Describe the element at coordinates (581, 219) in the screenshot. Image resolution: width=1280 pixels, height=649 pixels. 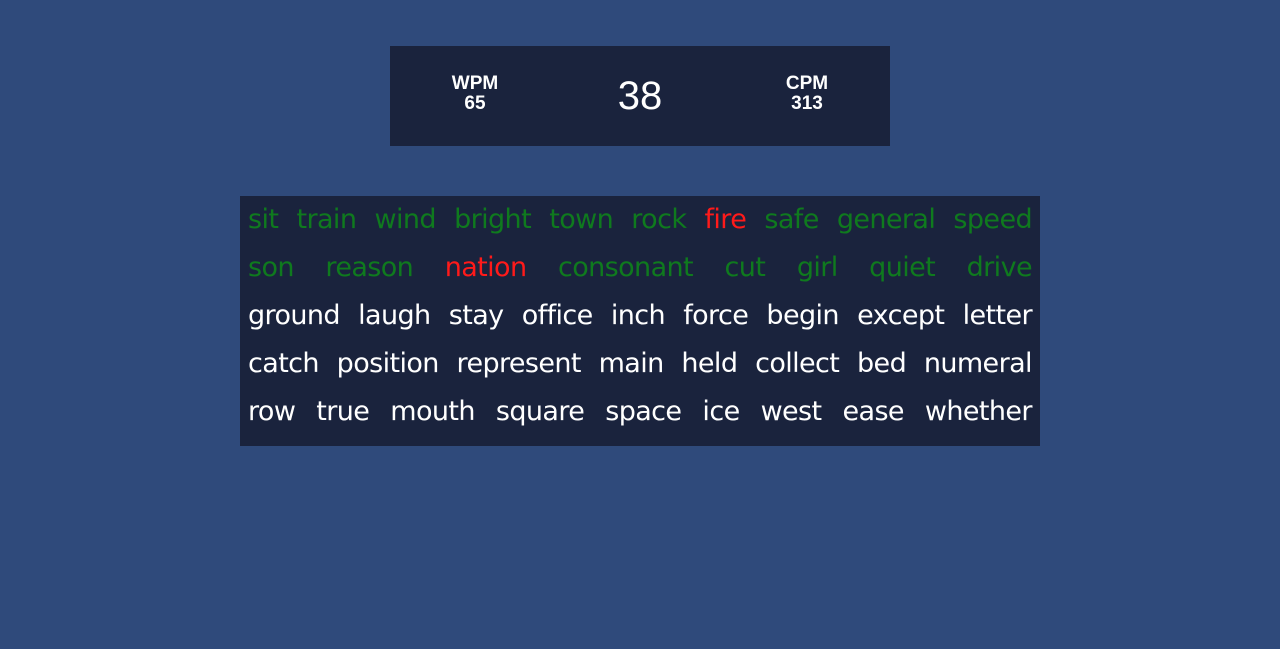
I see `word-correct: town` at that location.